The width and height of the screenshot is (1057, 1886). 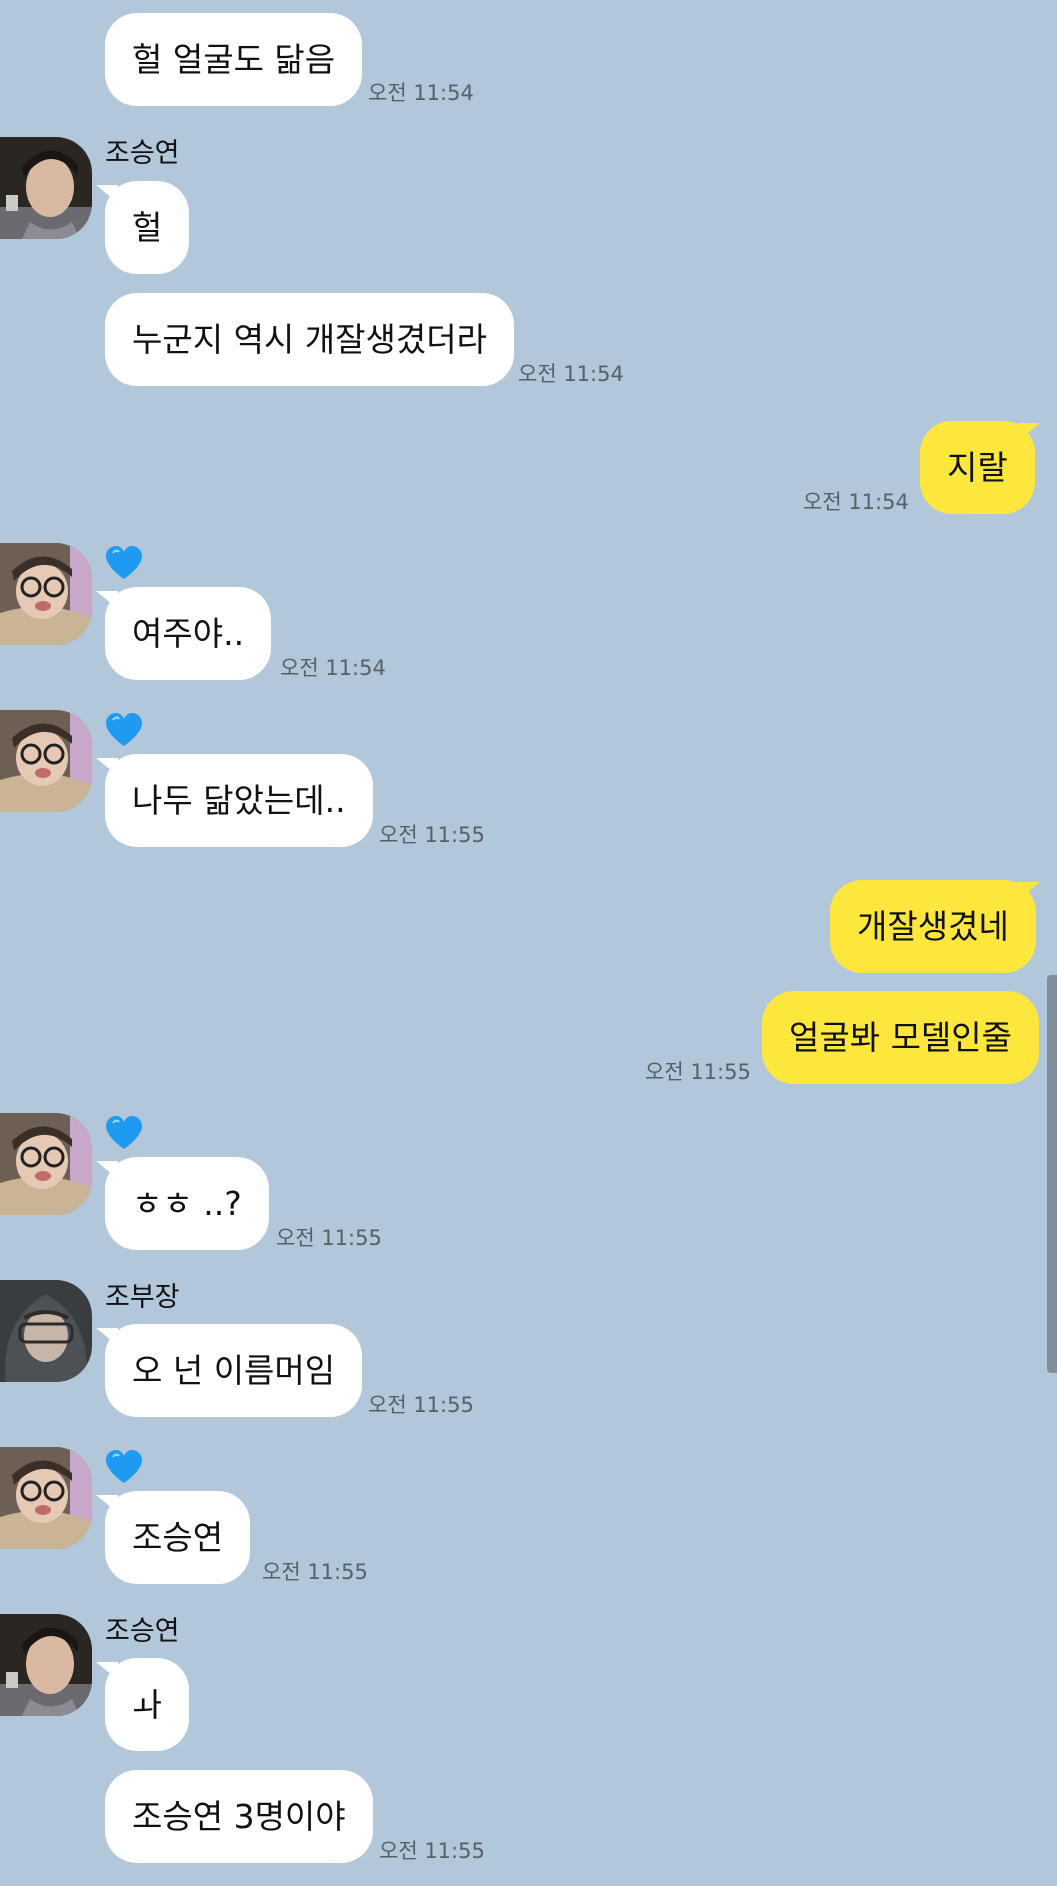 I want to click on message-bubble: 오 넌 이름머임, so click(x=234, y=1370).